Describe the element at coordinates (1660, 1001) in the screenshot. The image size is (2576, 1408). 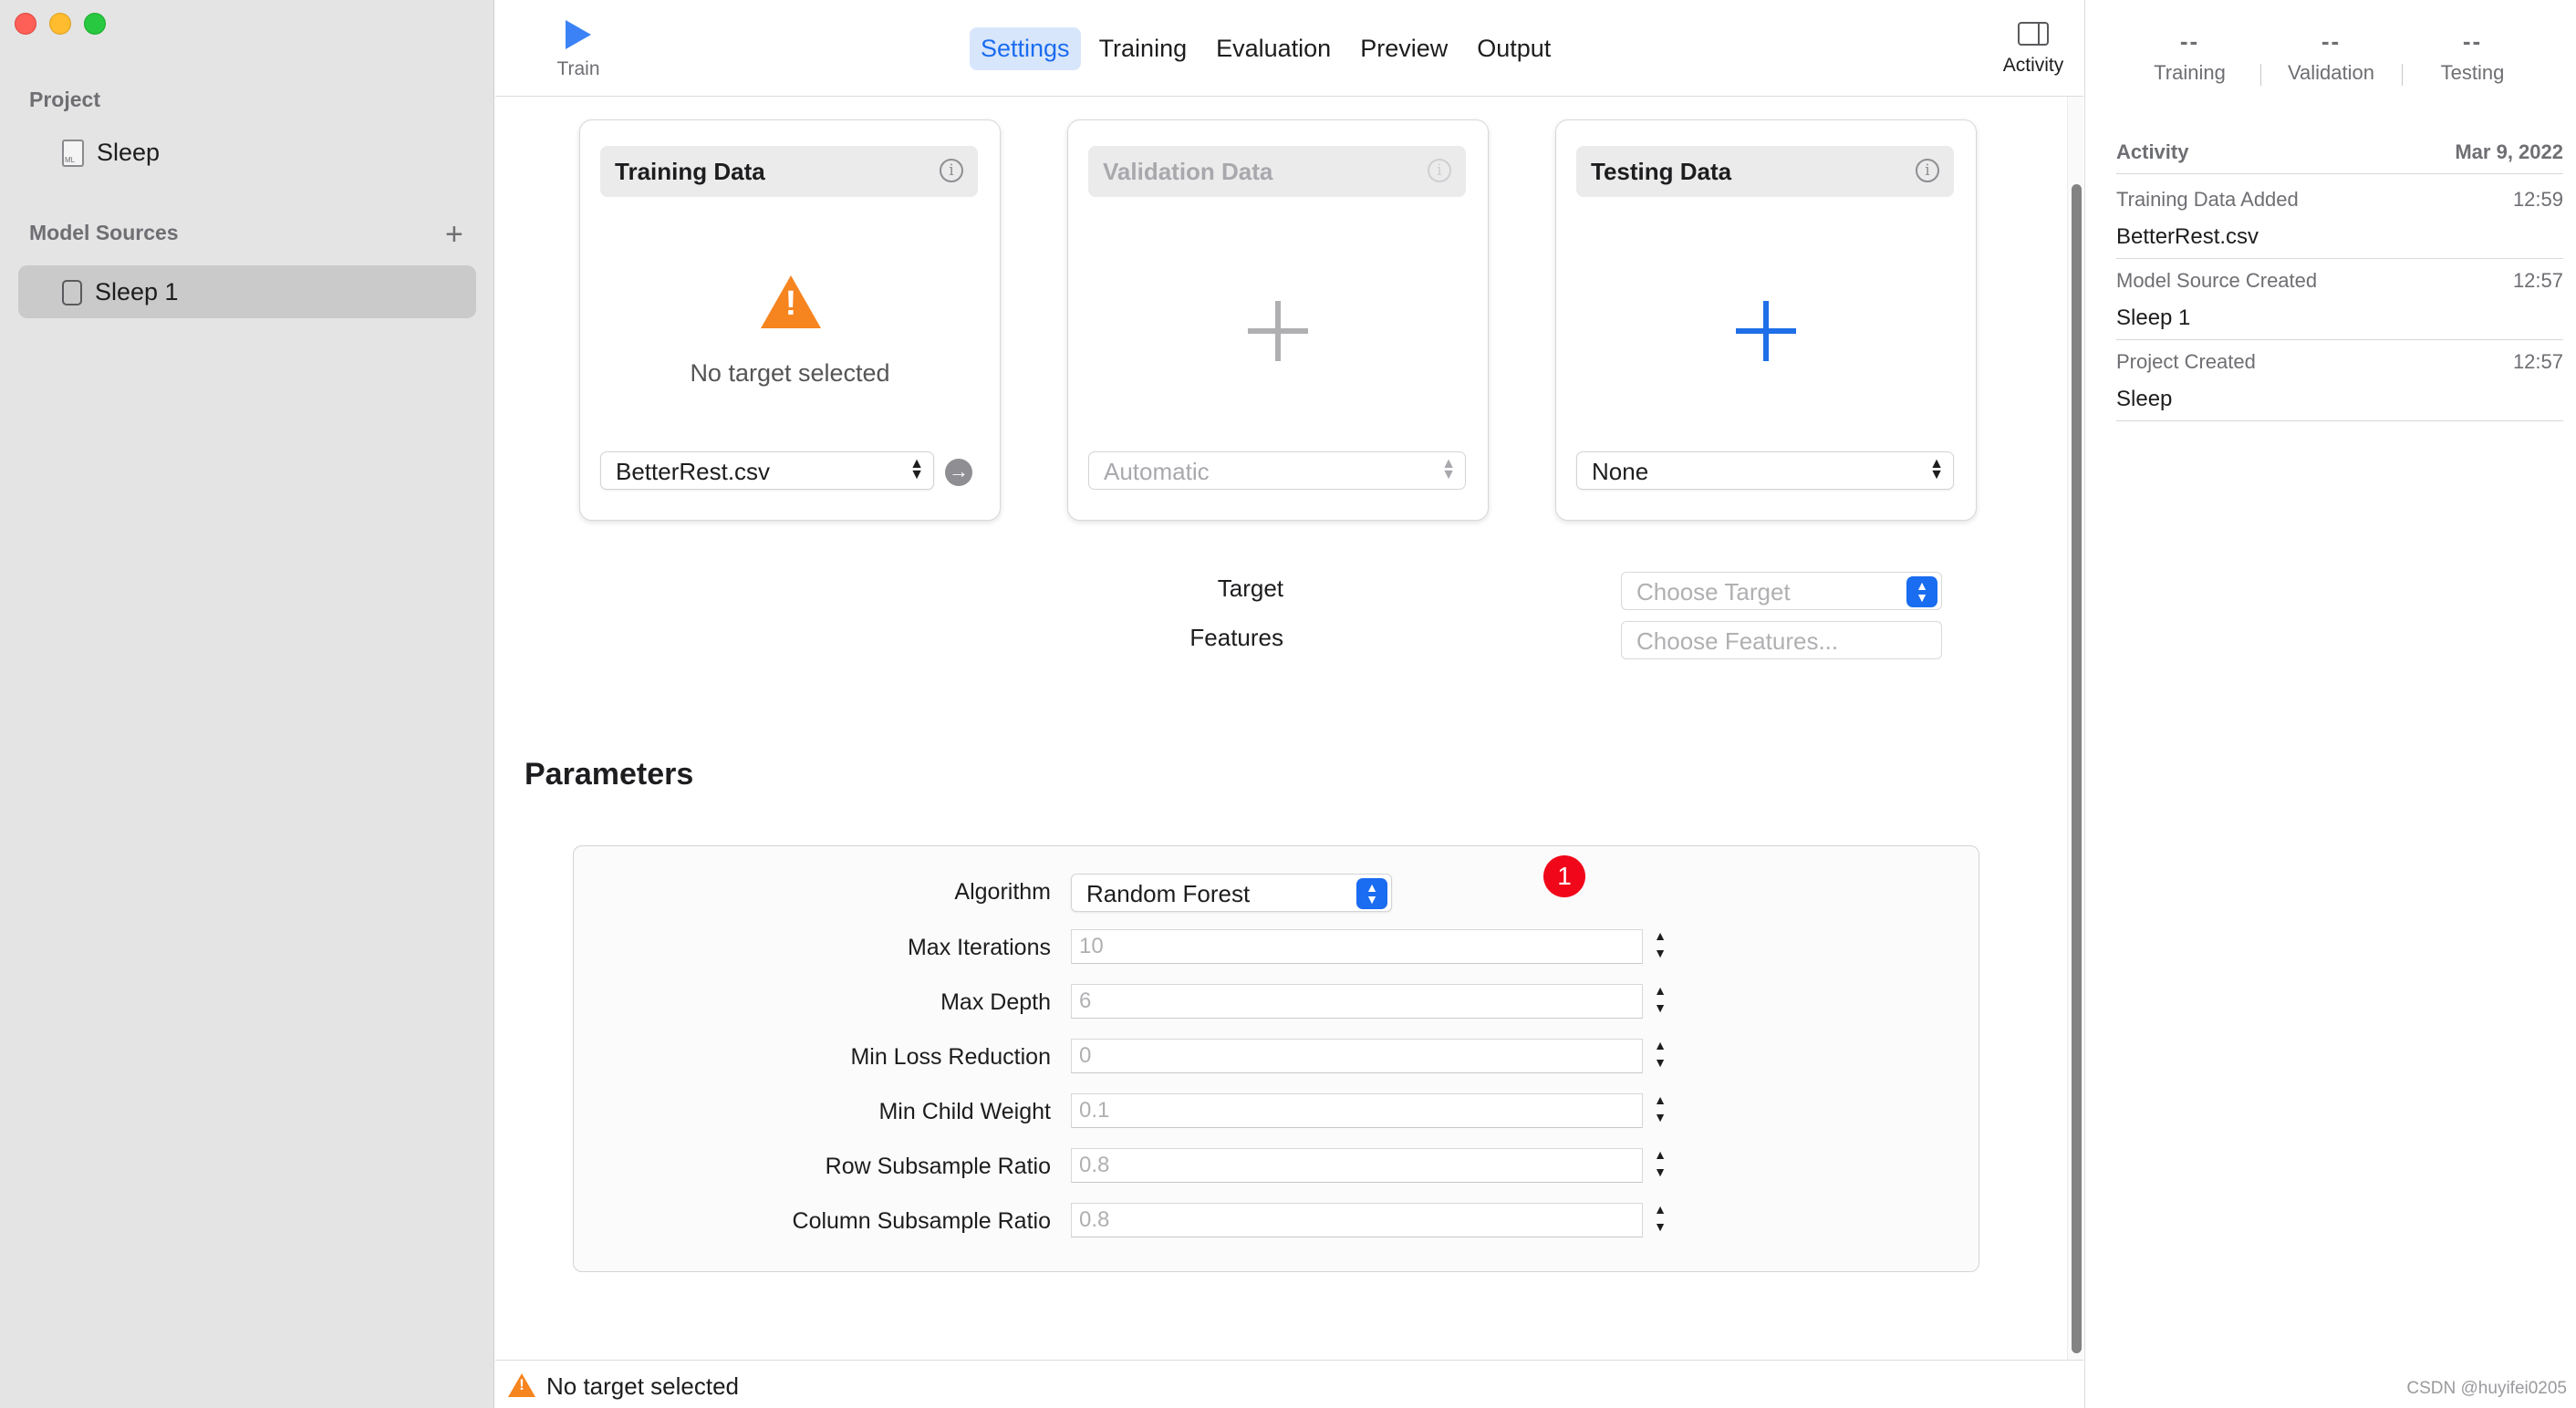
I see `max-depth-stepper: ▲ ▼` at that location.